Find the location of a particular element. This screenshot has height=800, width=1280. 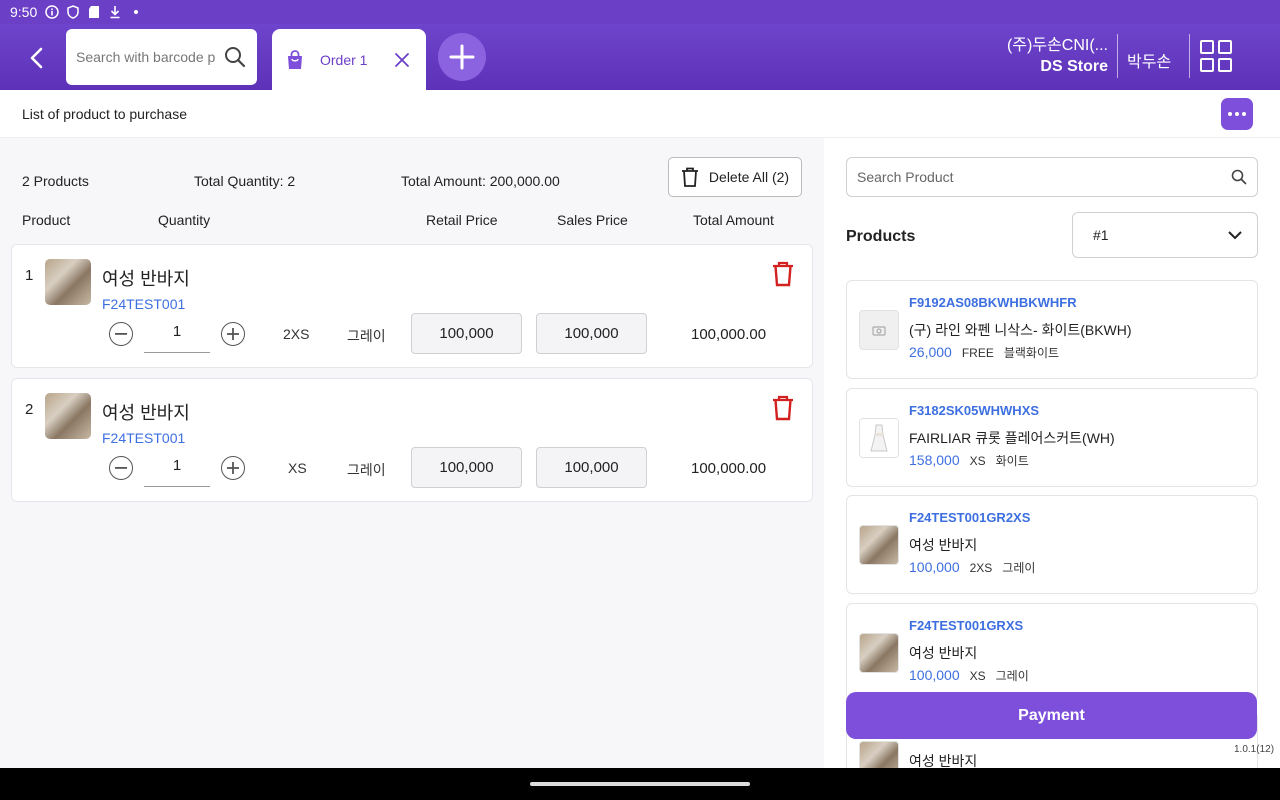

user-name: 박두손 is located at coordinates (1149, 62).